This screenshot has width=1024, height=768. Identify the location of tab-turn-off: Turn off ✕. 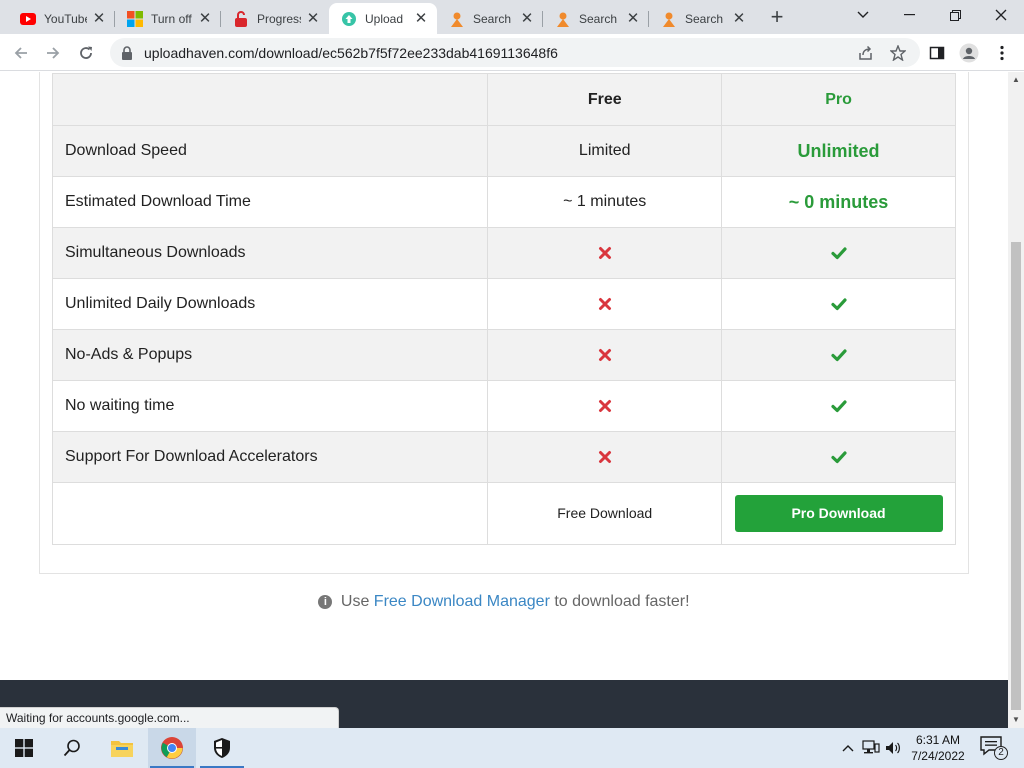
(168, 18).